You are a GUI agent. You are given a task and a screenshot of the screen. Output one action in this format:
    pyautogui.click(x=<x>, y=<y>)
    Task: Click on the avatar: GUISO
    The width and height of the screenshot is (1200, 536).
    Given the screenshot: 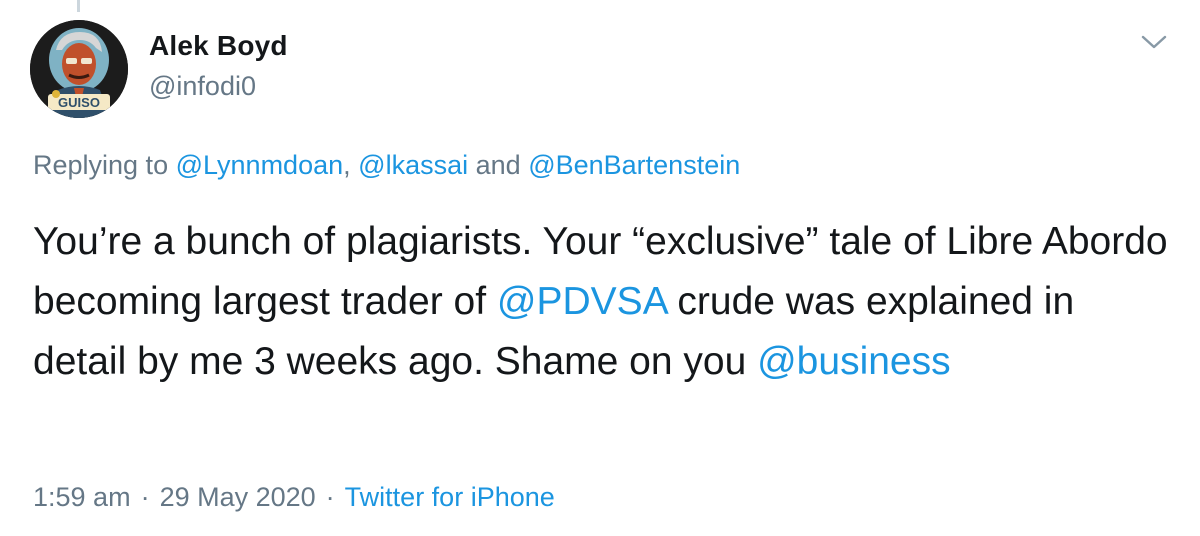 What is the action you would take?
    pyautogui.click(x=79, y=69)
    